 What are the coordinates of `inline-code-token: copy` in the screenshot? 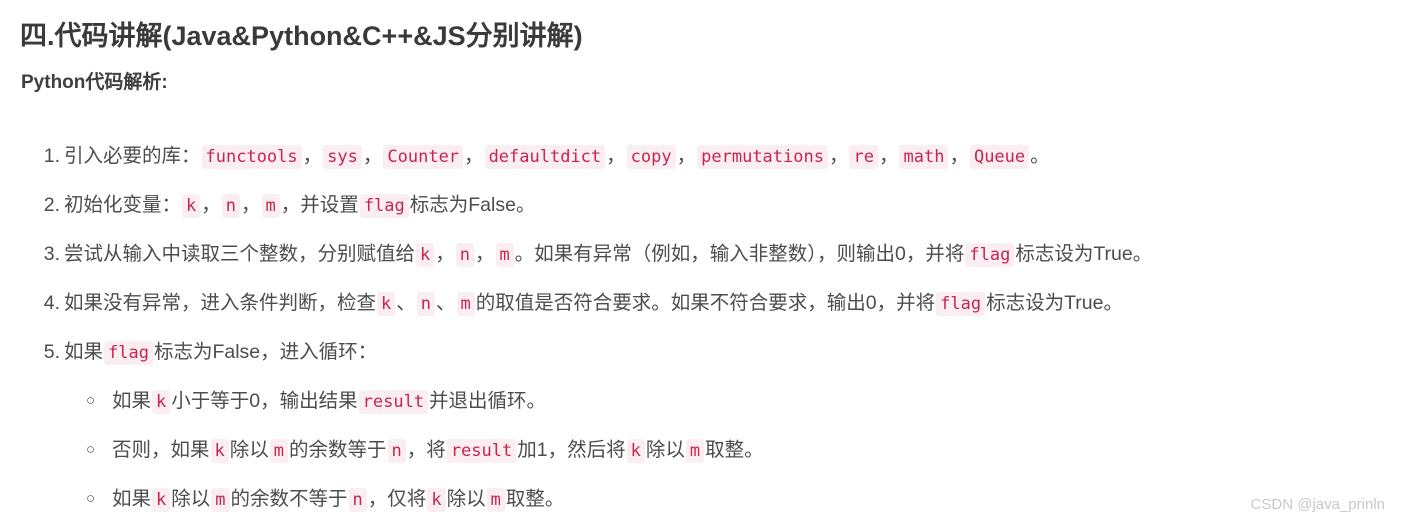 It's located at (651, 157).